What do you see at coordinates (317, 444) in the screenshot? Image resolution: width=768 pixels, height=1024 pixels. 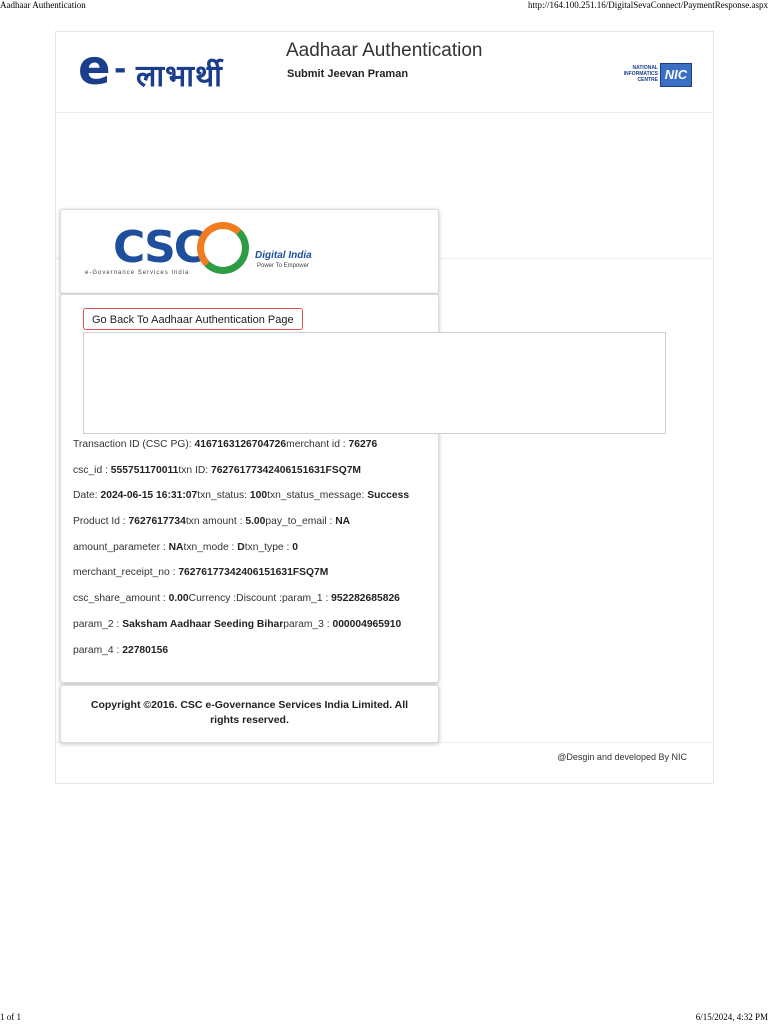 I see `detail-label: merchant id :` at bounding box center [317, 444].